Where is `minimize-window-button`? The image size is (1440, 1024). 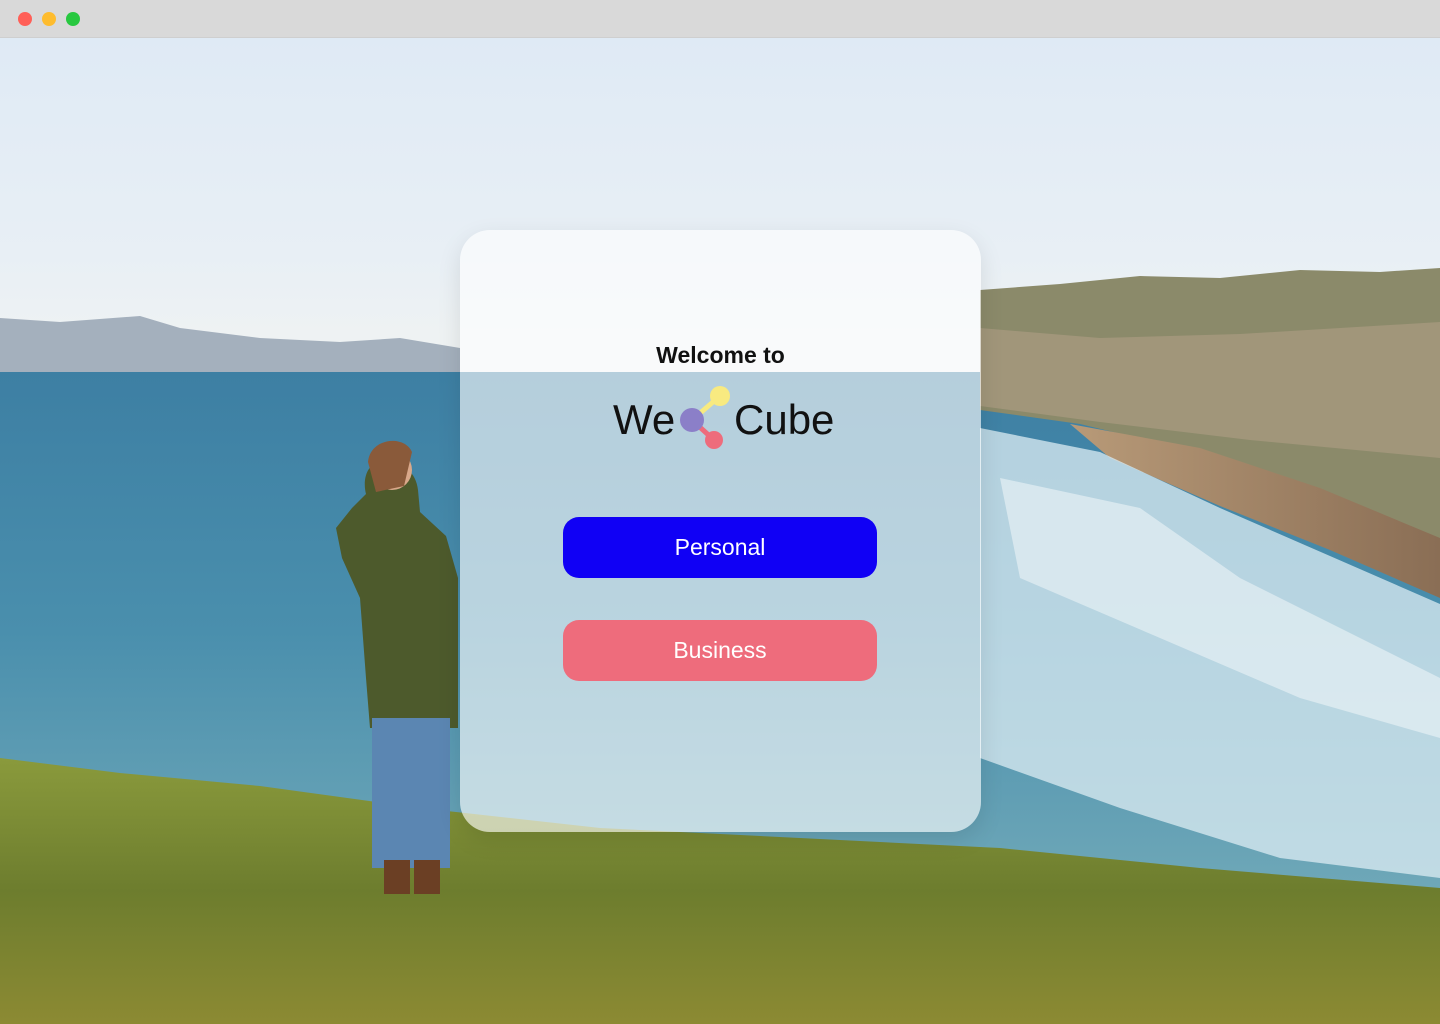
minimize-window-button is located at coordinates (49, 19).